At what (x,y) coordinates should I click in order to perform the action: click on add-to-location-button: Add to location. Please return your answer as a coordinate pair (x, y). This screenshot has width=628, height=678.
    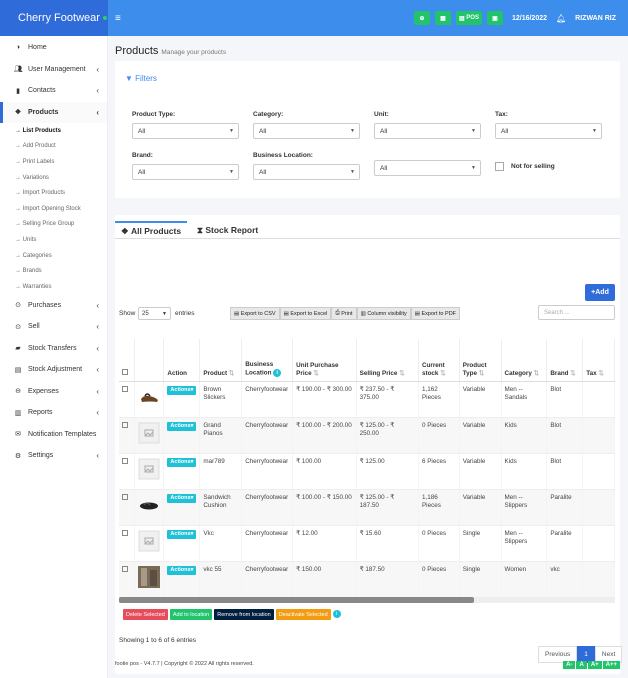
    Looking at the image, I should click on (191, 614).